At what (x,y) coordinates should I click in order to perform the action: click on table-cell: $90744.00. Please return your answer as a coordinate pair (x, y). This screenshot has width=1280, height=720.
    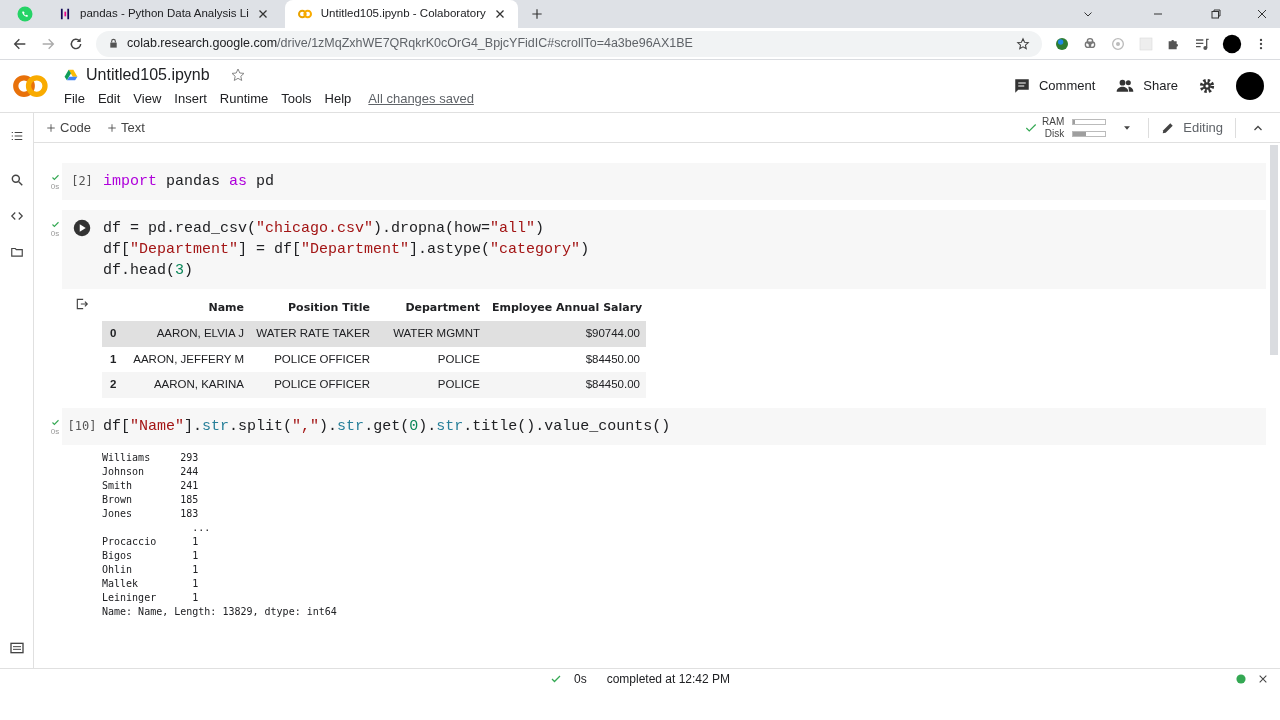
    Looking at the image, I should click on (612, 333).